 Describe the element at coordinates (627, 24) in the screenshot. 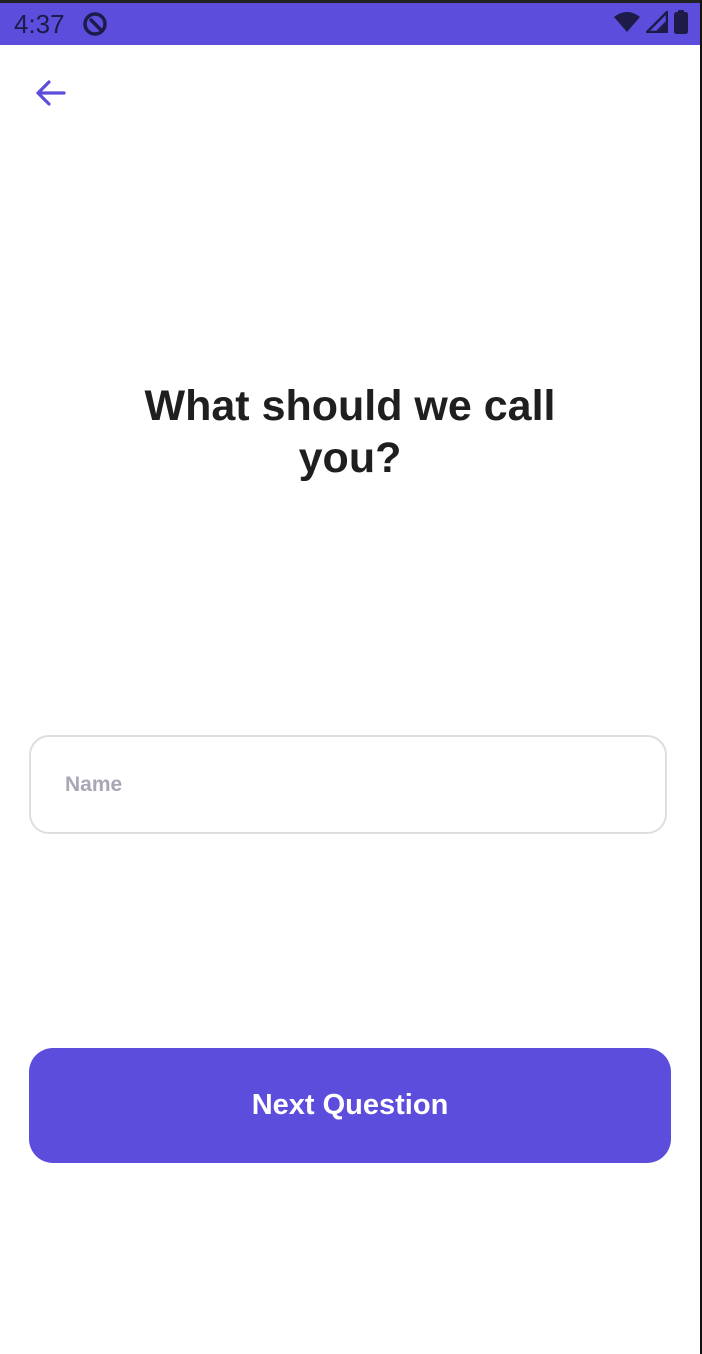

I see `wifi-icon` at that location.